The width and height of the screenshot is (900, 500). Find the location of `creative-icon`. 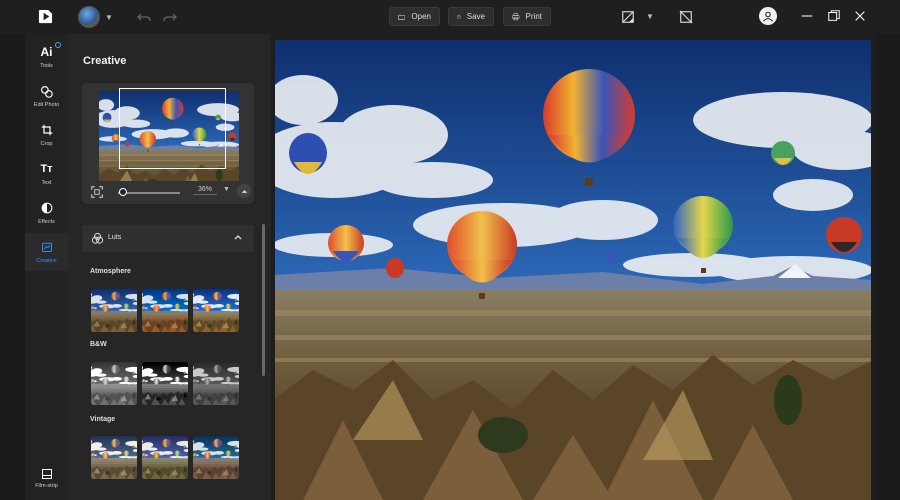

creative-icon is located at coordinates (46, 247).